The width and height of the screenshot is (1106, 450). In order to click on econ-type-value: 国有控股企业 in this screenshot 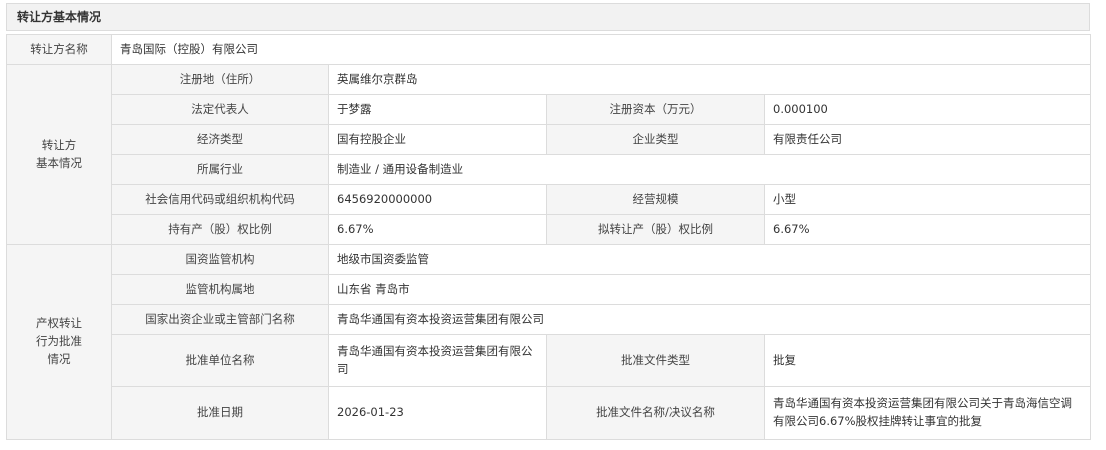, I will do `click(437, 139)`.